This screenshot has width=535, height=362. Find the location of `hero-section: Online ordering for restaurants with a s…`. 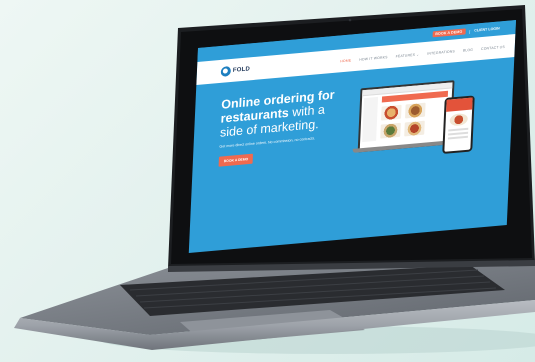

hero-section: Online ordering for restaurants with a s… is located at coordinates (295, 126).